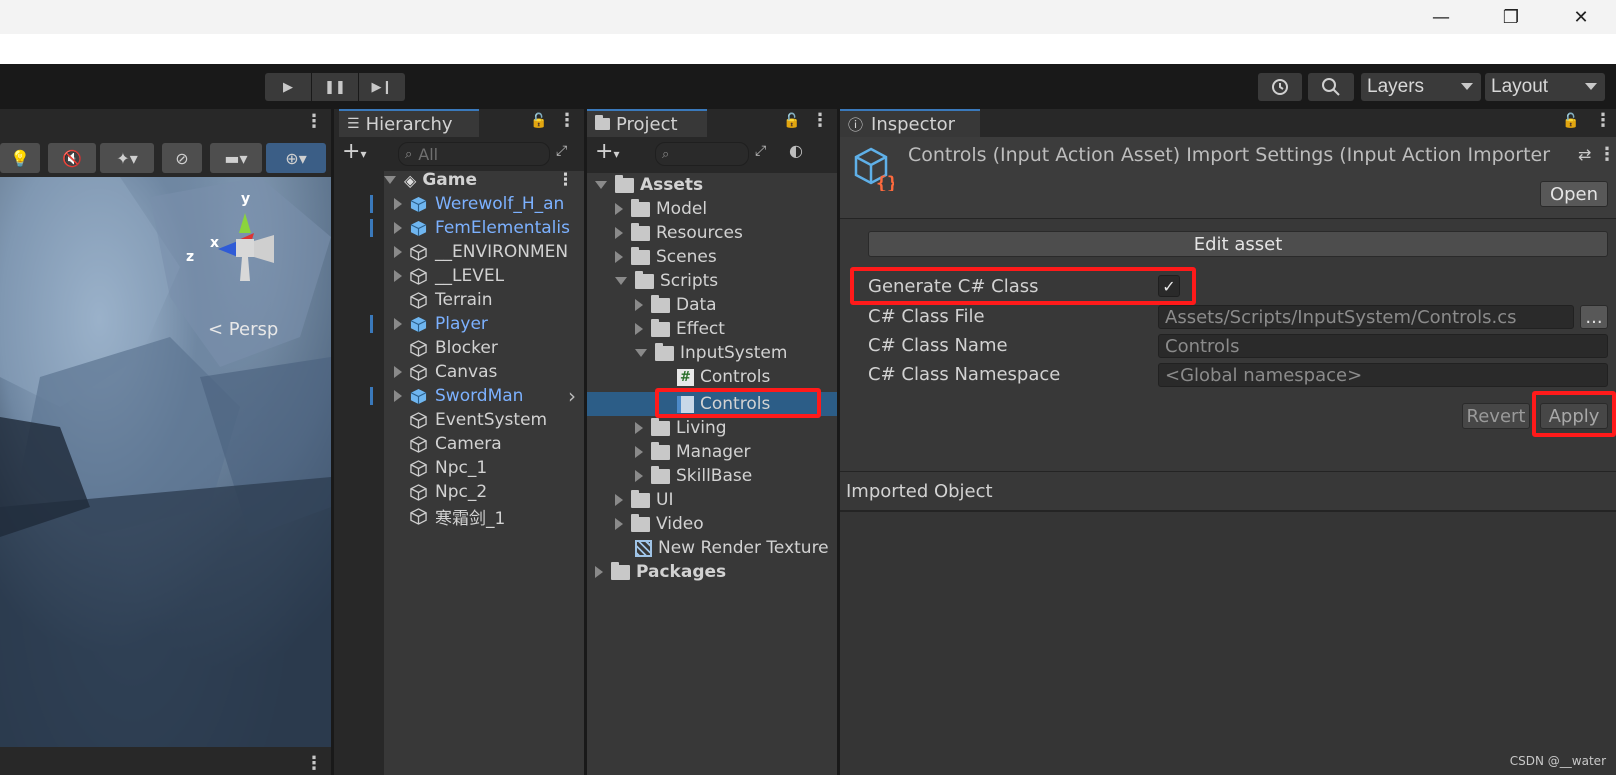  What do you see at coordinates (649, 185) in the screenshot?
I see `tree-item-assets: Assets` at bounding box center [649, 185].